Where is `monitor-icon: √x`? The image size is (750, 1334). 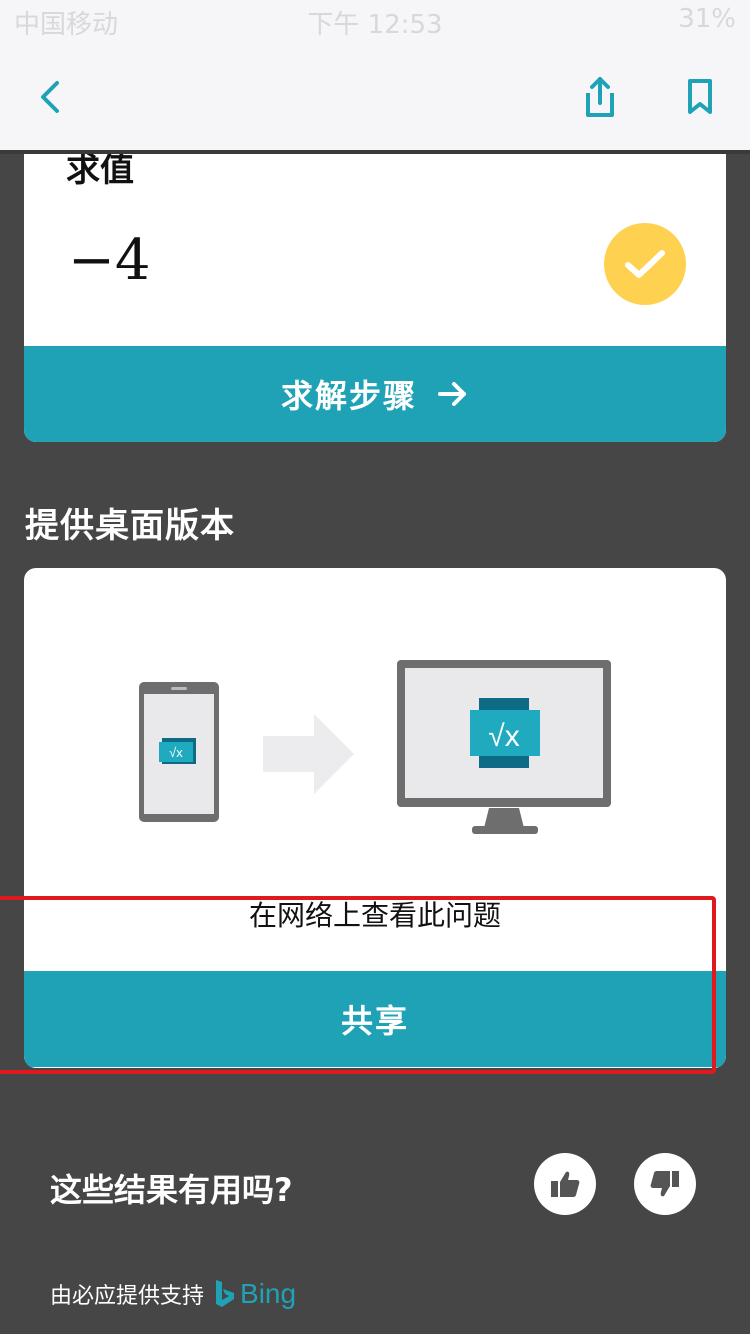
monitor-icon: √x is located at coordinates (504, 747).